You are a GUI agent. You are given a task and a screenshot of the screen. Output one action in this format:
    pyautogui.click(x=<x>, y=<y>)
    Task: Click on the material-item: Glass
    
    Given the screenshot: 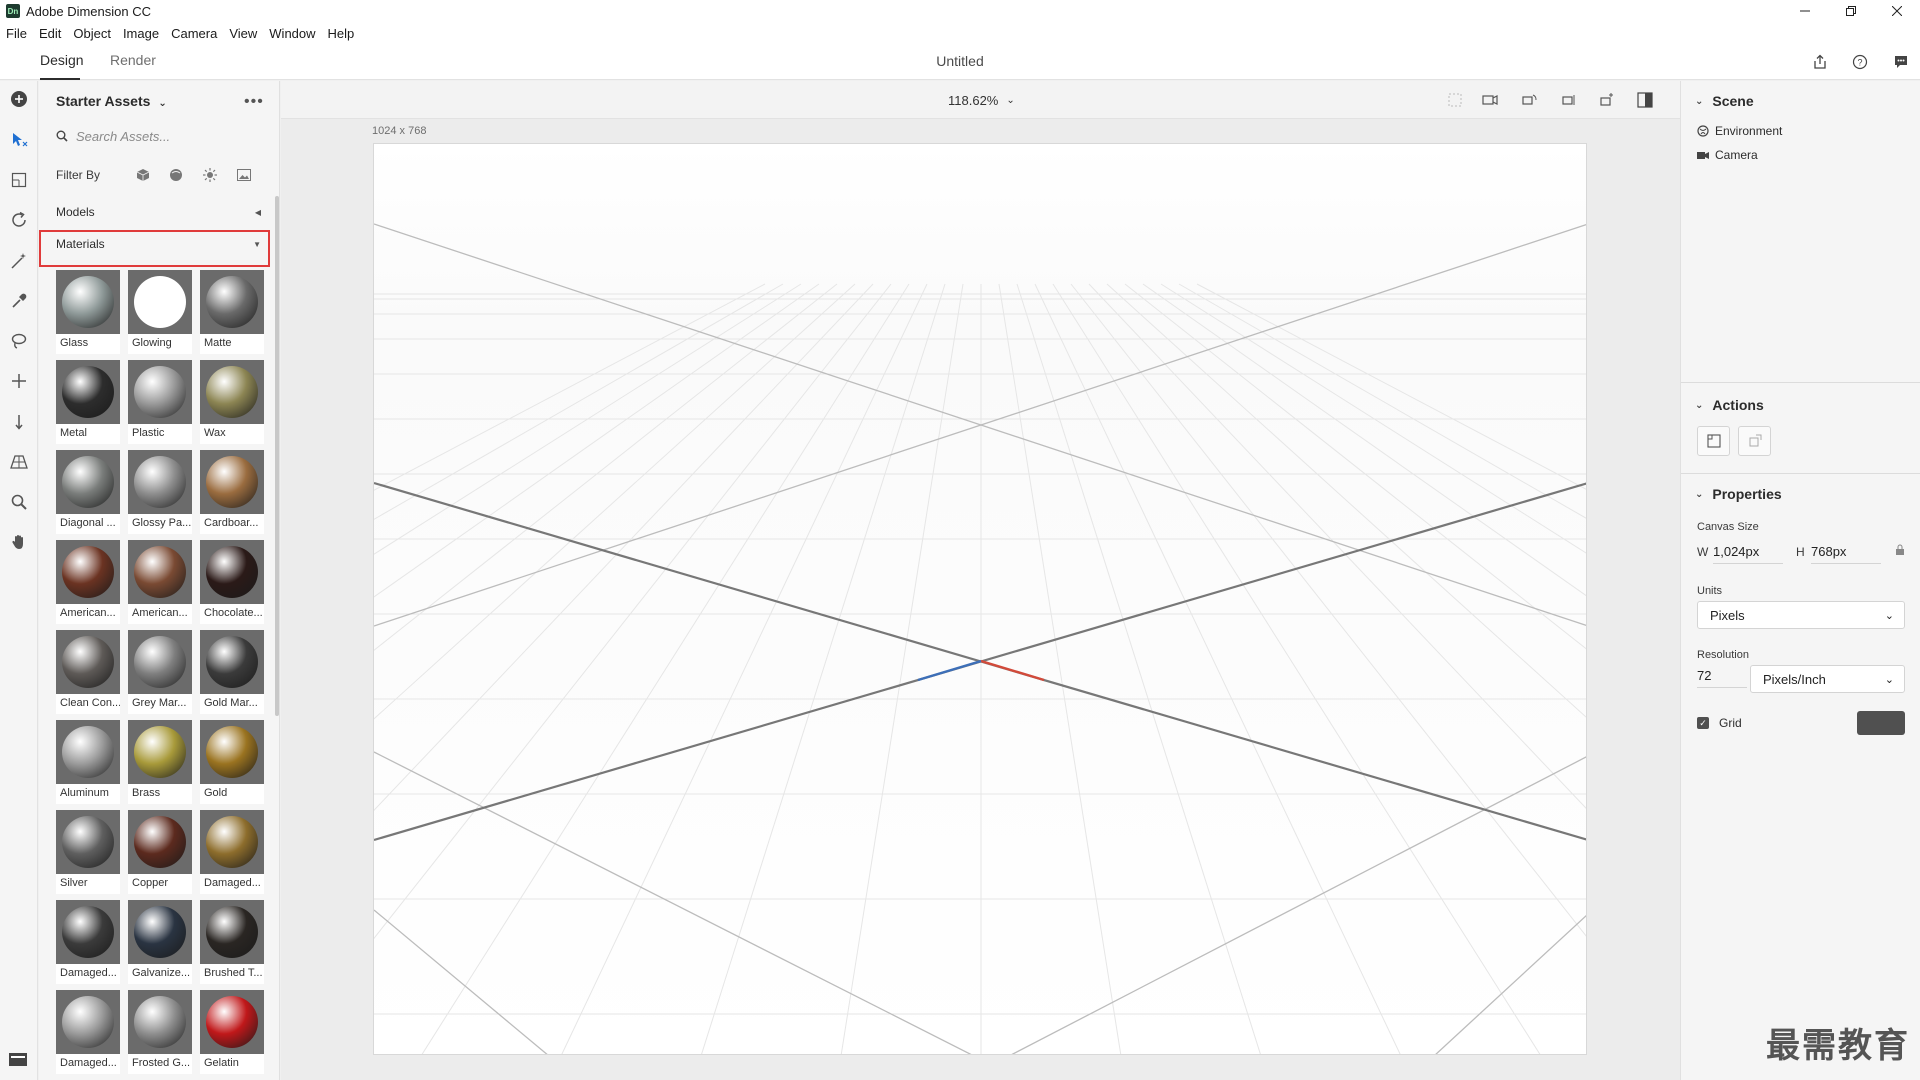 What is the action you would take?
    pyautogui.click(x=88, y=312)
    